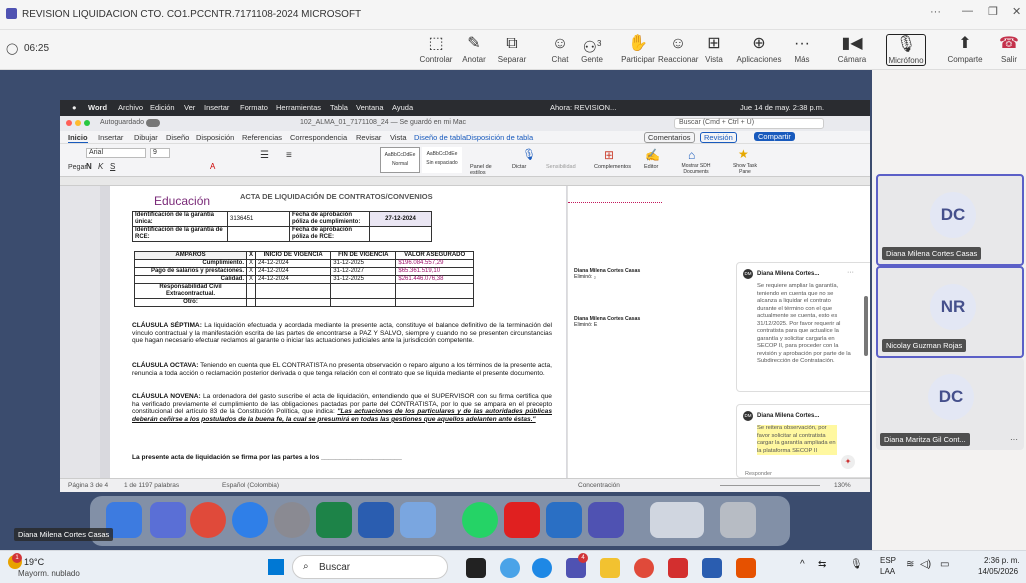 Image resolution: width=1026 pixels, height=583 pixels. I want to click on safari-icon, so click(250, 520).